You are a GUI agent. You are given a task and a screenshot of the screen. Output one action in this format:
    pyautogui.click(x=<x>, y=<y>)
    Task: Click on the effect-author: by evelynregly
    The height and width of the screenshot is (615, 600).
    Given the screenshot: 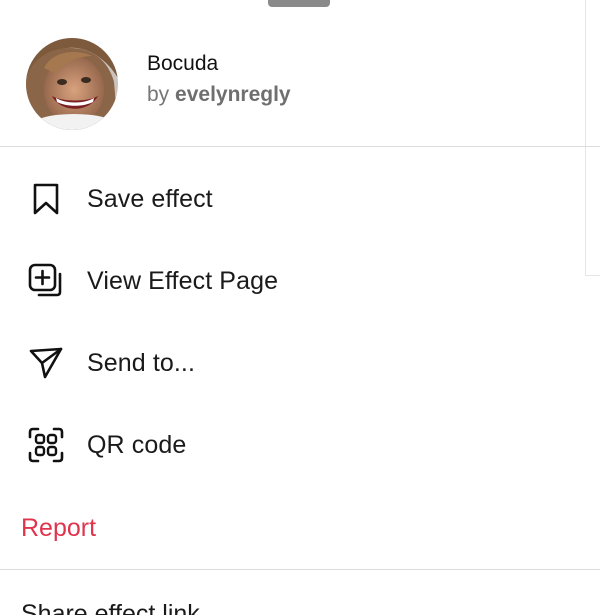 What is the action you would take?
    pyautogui.click(x=219, y=95)
    